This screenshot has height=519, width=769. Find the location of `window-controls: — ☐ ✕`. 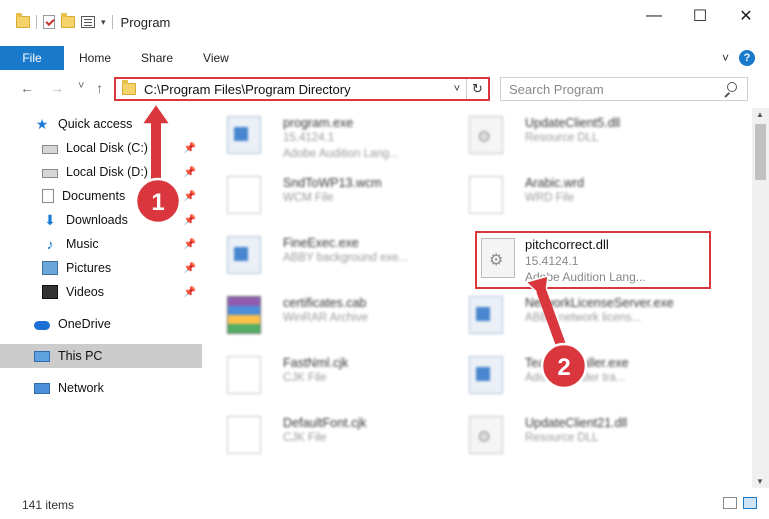

window-controls: — ☐ ✕ is located at coordinates (700, 16).